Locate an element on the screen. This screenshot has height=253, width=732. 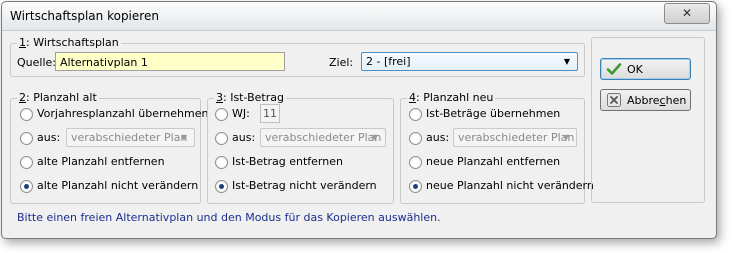
radio-alt-aus: aus: is located at coordinates (40, 138).